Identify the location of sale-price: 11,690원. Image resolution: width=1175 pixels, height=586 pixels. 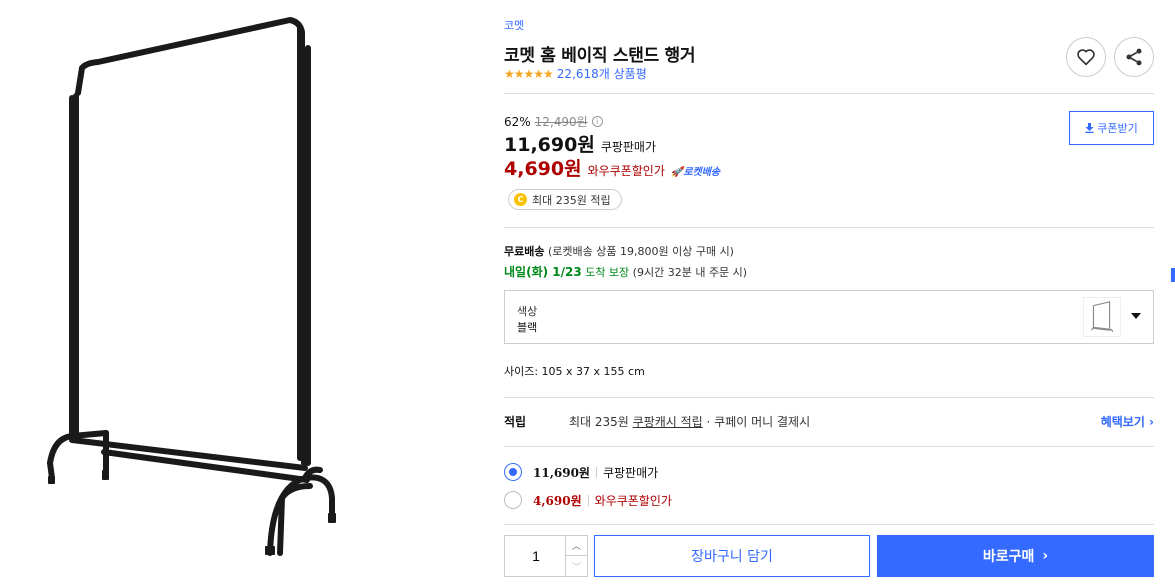
(549, 145).